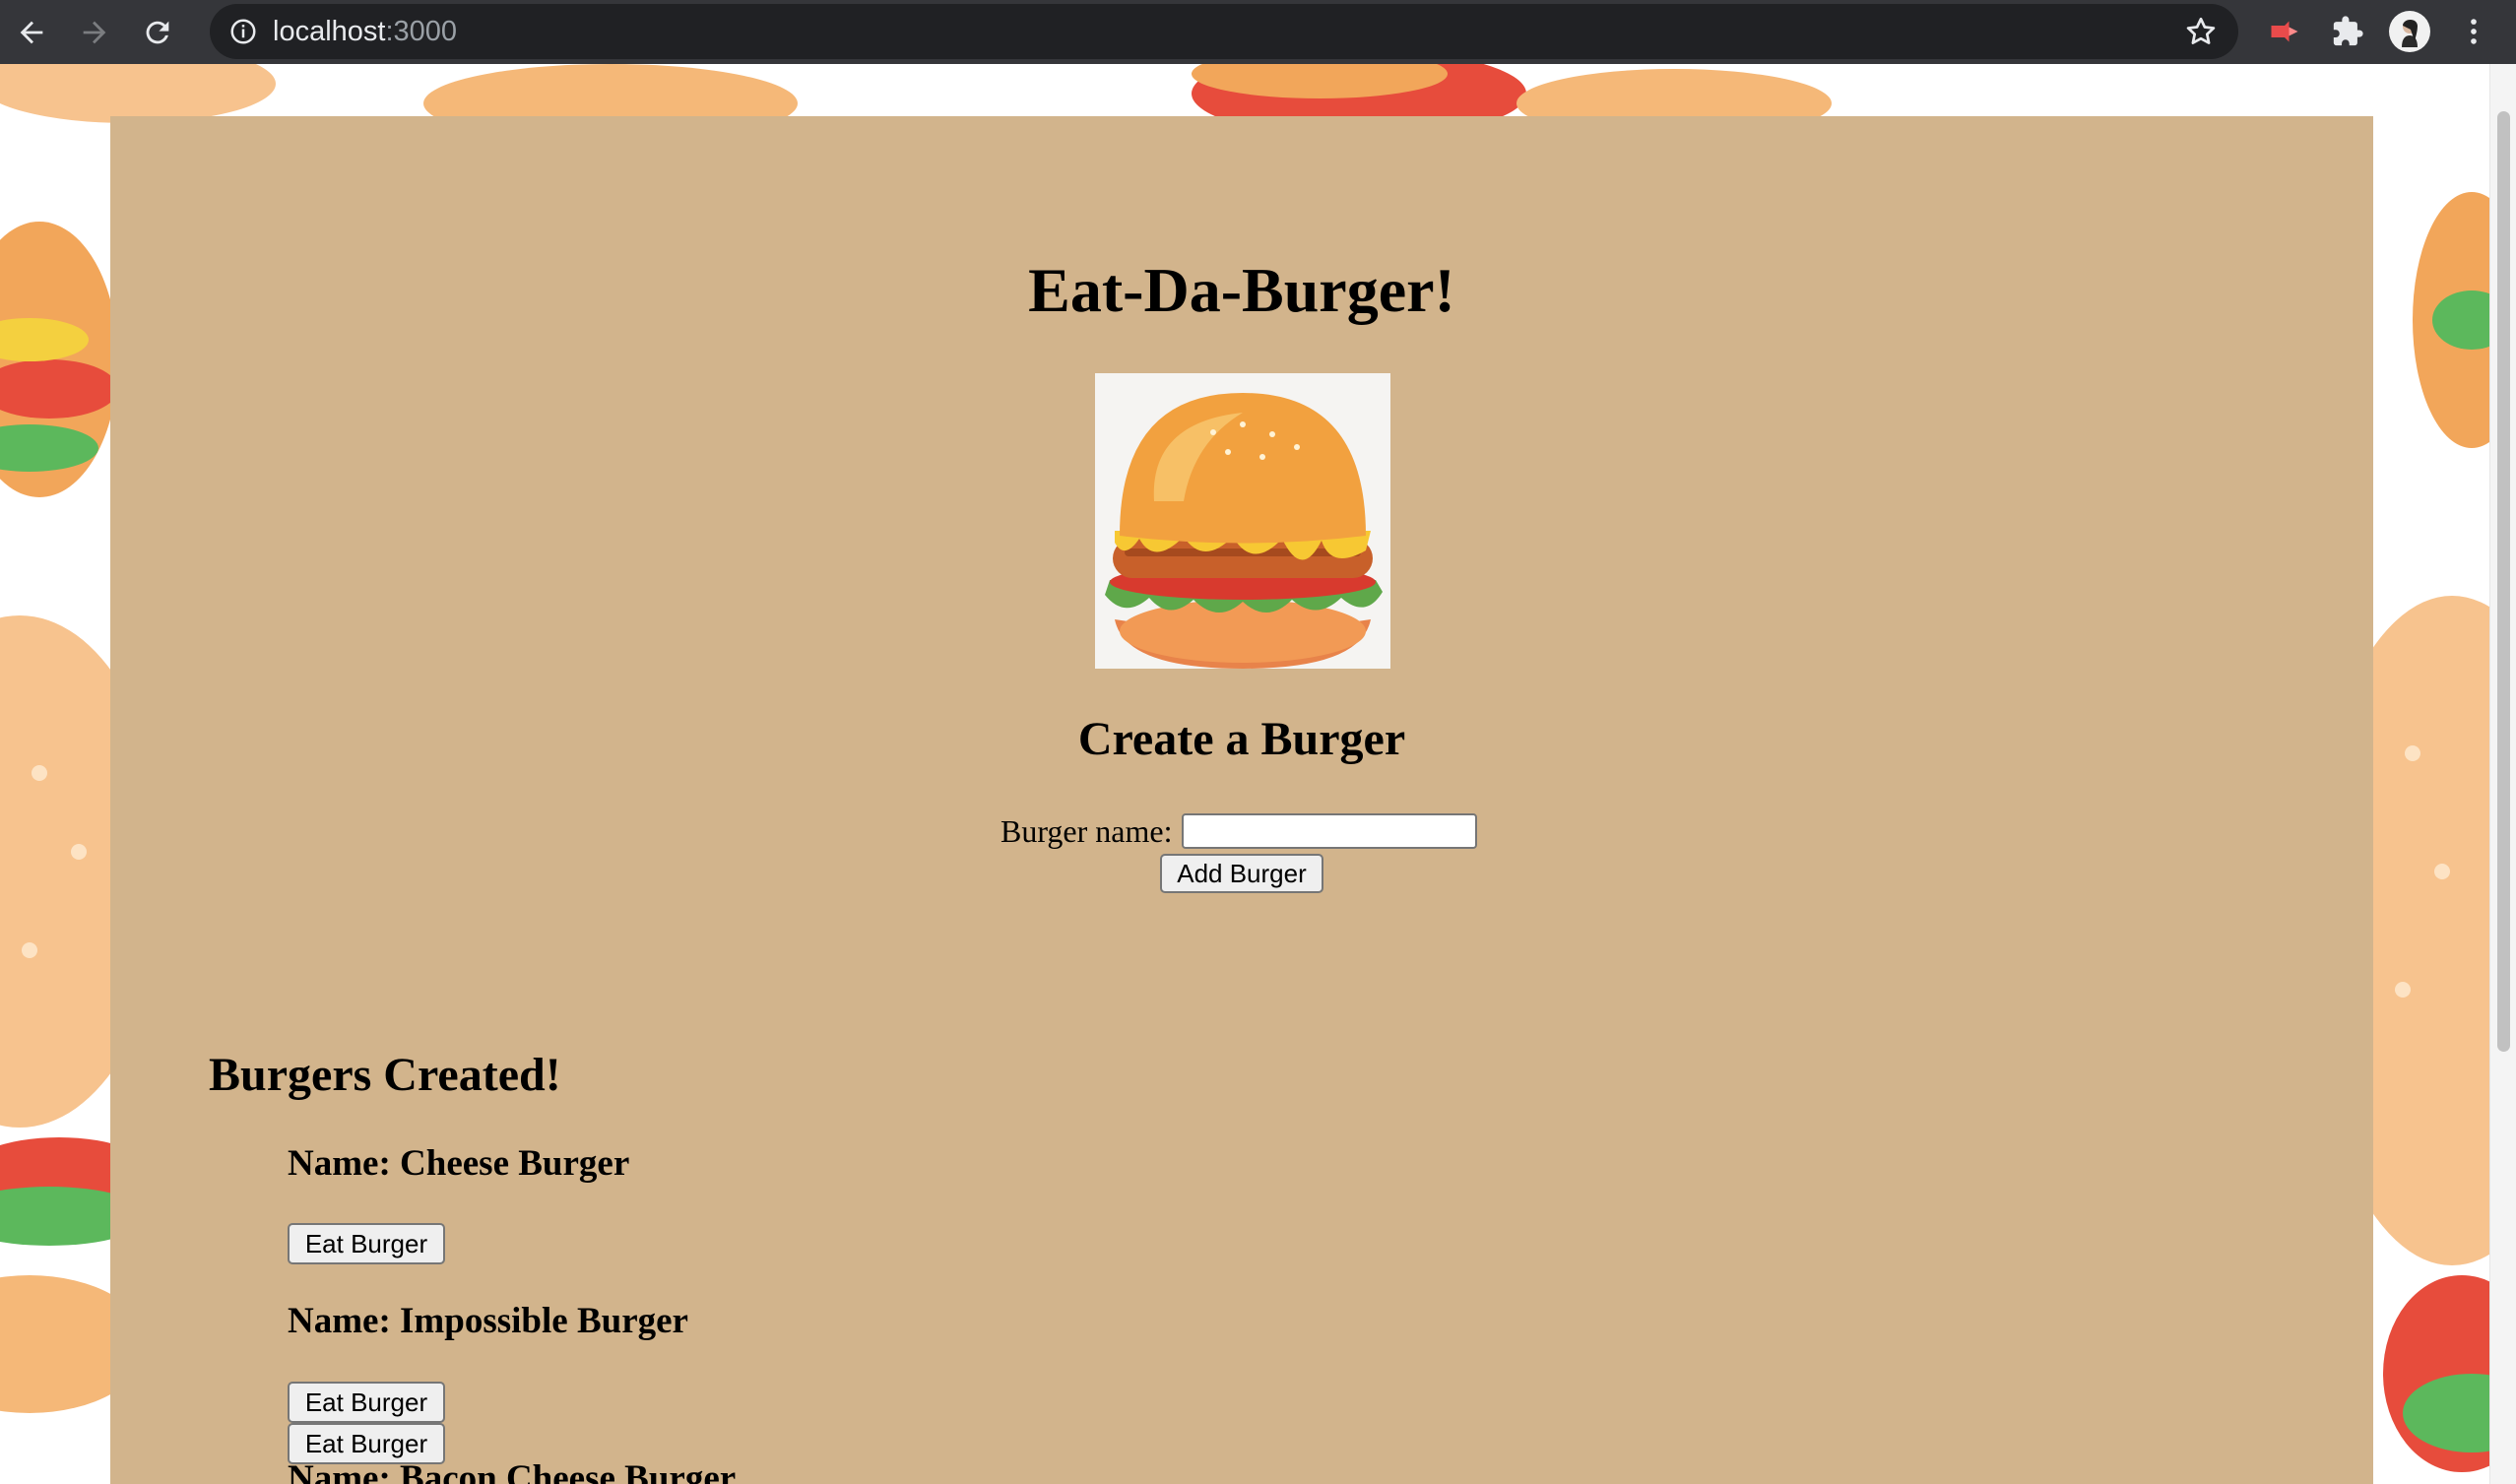 The image size is (2516, 1484). I want to click on forward-icon, so click(94, 32).